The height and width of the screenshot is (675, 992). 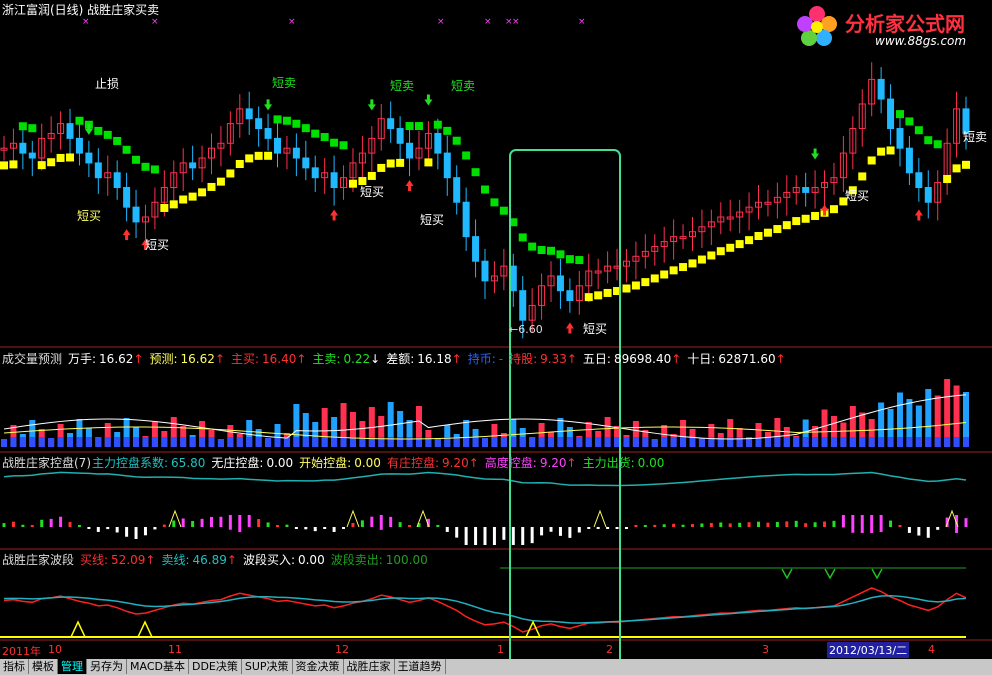 What do you see at coordinates (857, 196) in the screenshot?
I see `label-short-buy-6: 短买` at bounding box center [857, 196].